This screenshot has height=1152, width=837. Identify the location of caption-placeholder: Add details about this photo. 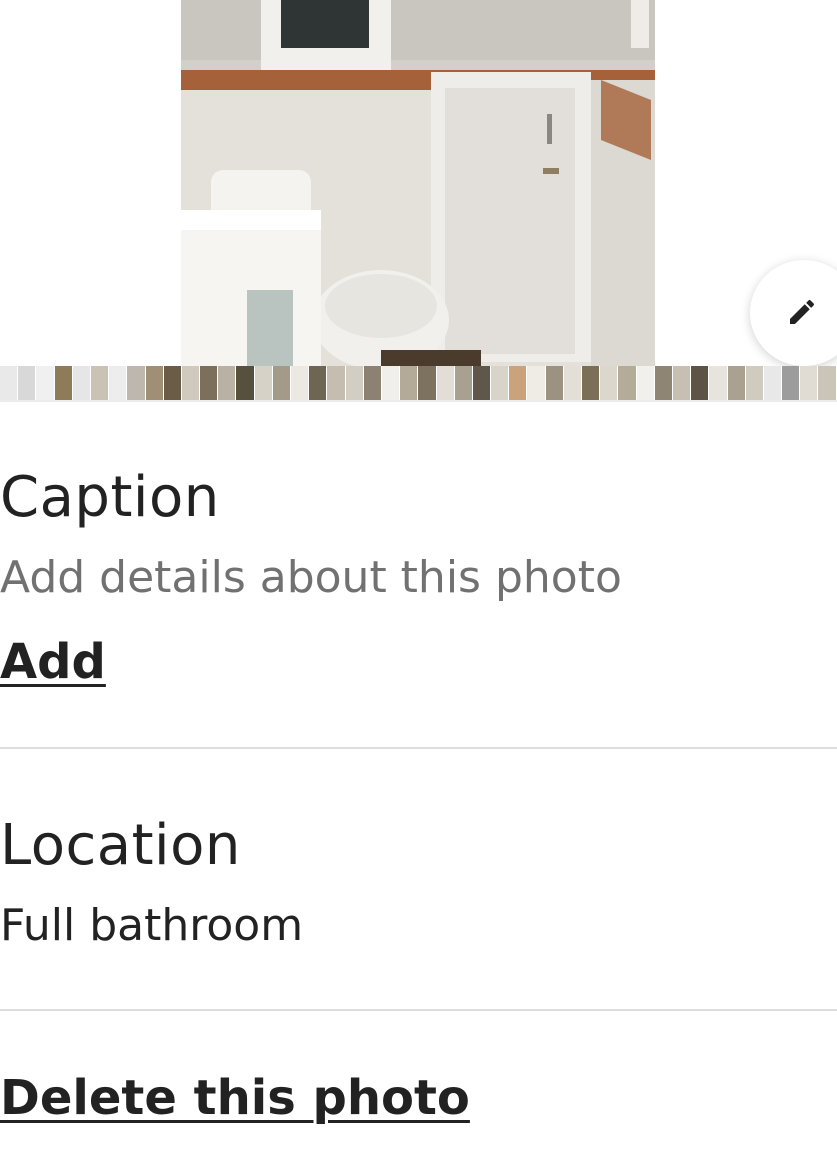
(311, 577).